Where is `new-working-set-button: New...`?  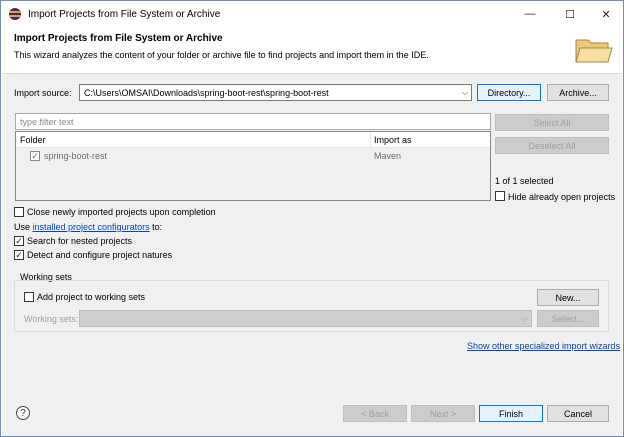 new-working-set-button: New... is located at coordinates (568, 297).